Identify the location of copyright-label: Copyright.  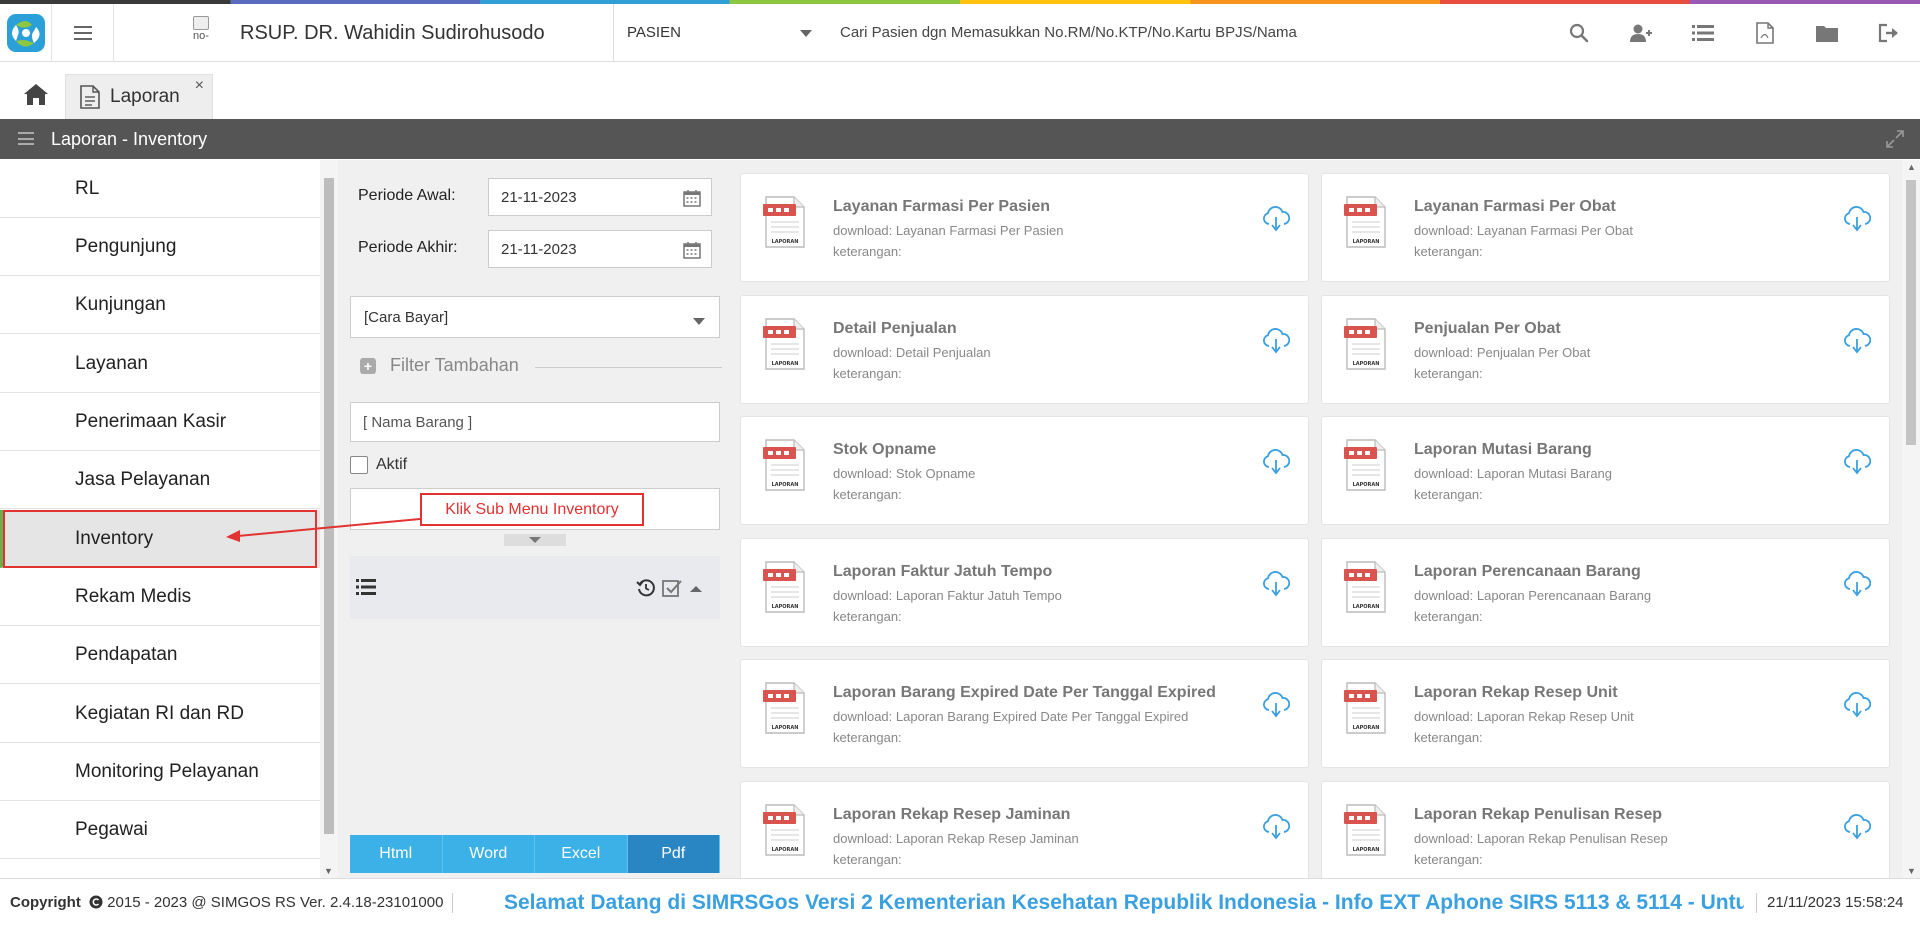
(45, 902).